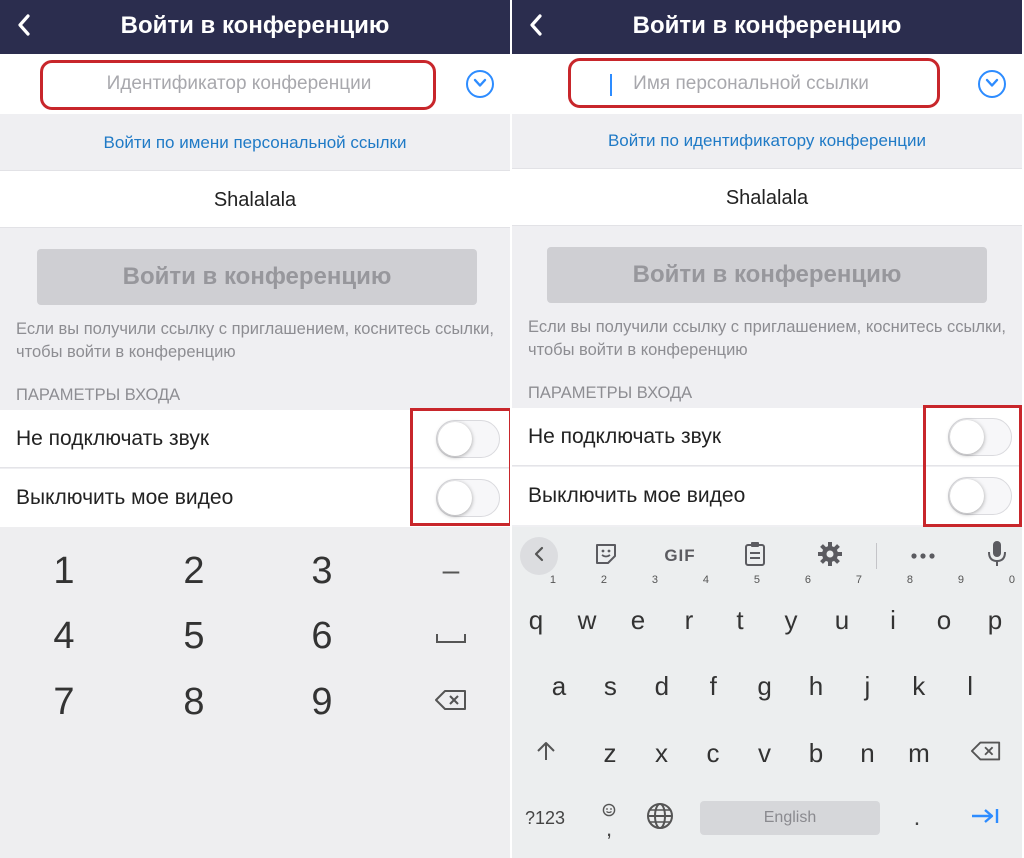  I want to click on key-d: d, so click(662, 686).